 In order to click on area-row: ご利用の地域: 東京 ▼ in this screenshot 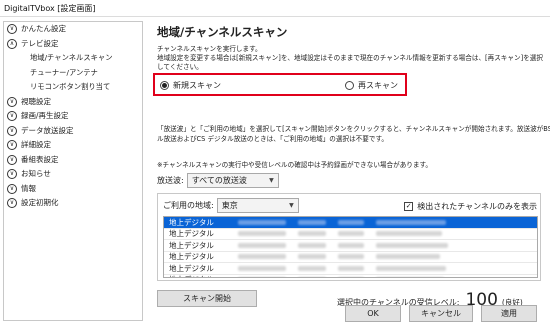, I will do `click(231, 205)`.